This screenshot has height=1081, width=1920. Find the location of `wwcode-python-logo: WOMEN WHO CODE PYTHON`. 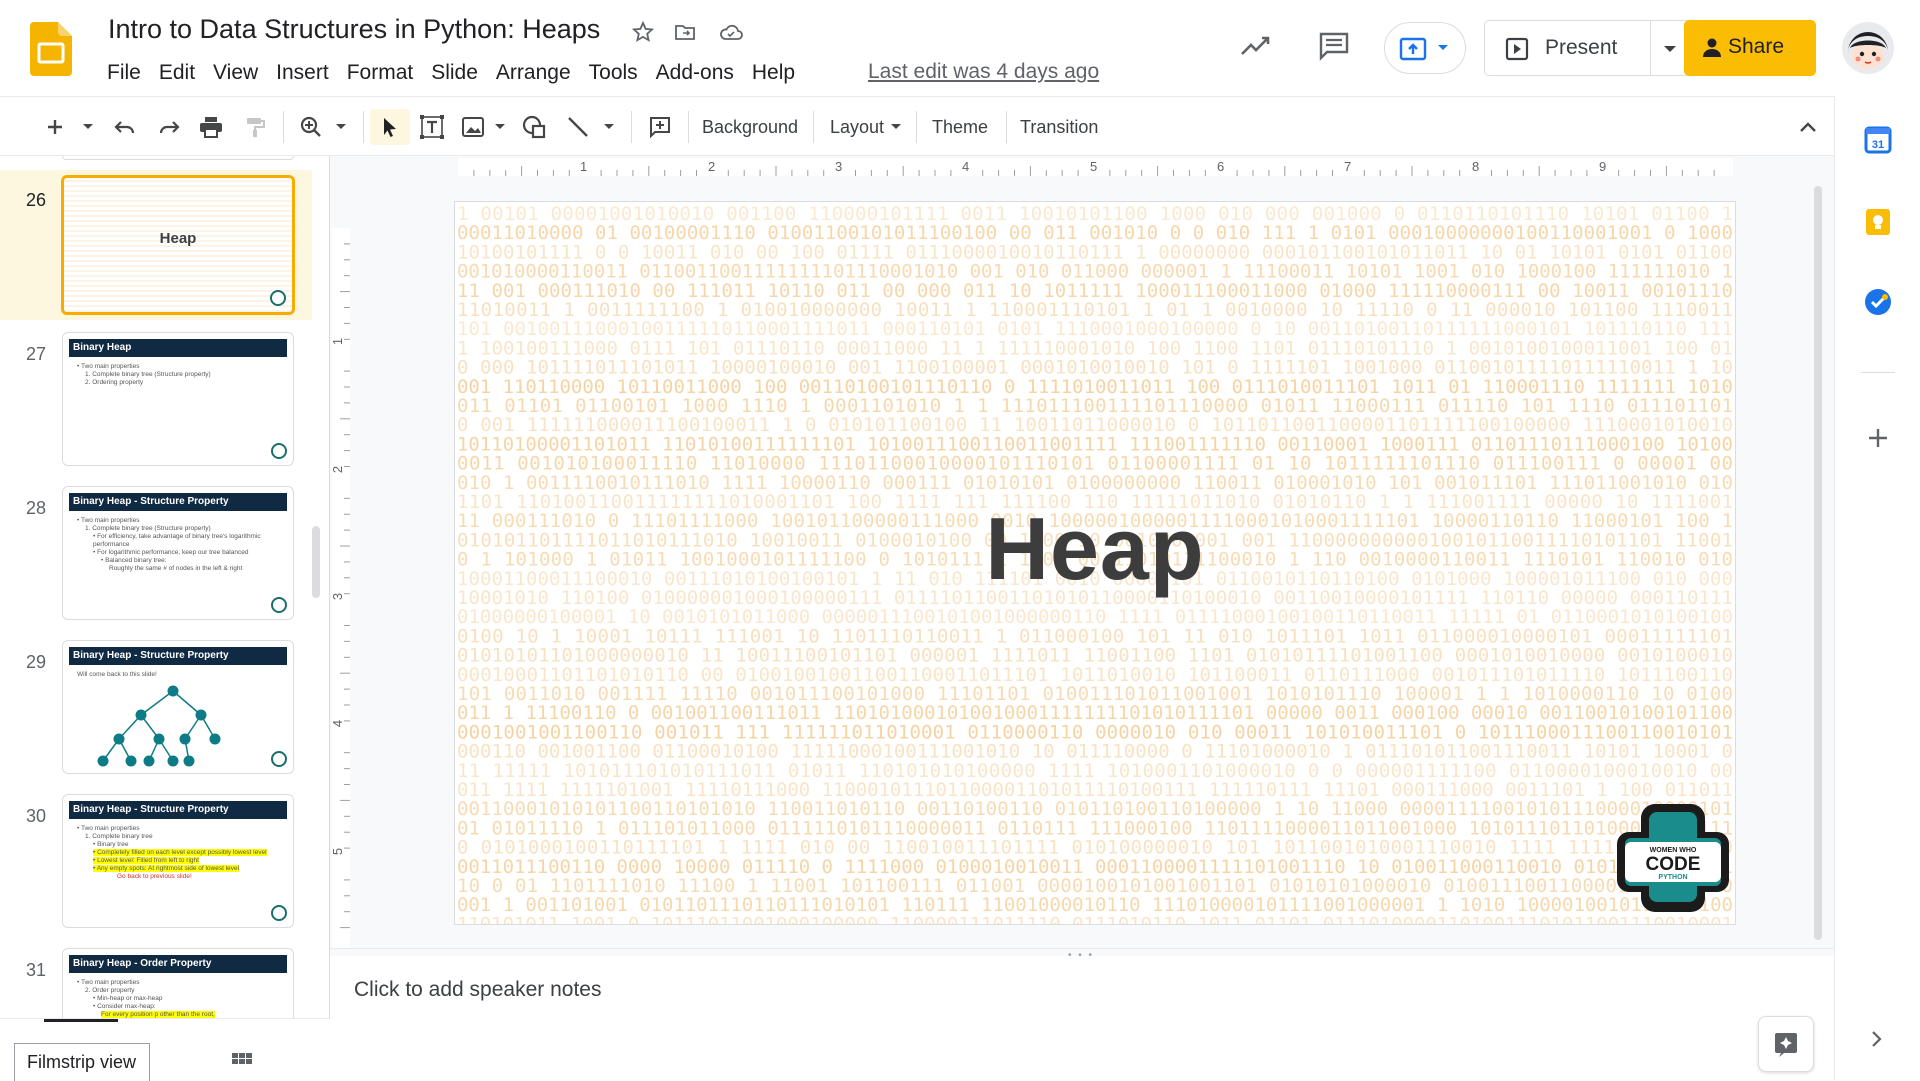

wwcode-python-logo: WOMEN WHO CODE PYTHON is located at coordinates (1673, 858).